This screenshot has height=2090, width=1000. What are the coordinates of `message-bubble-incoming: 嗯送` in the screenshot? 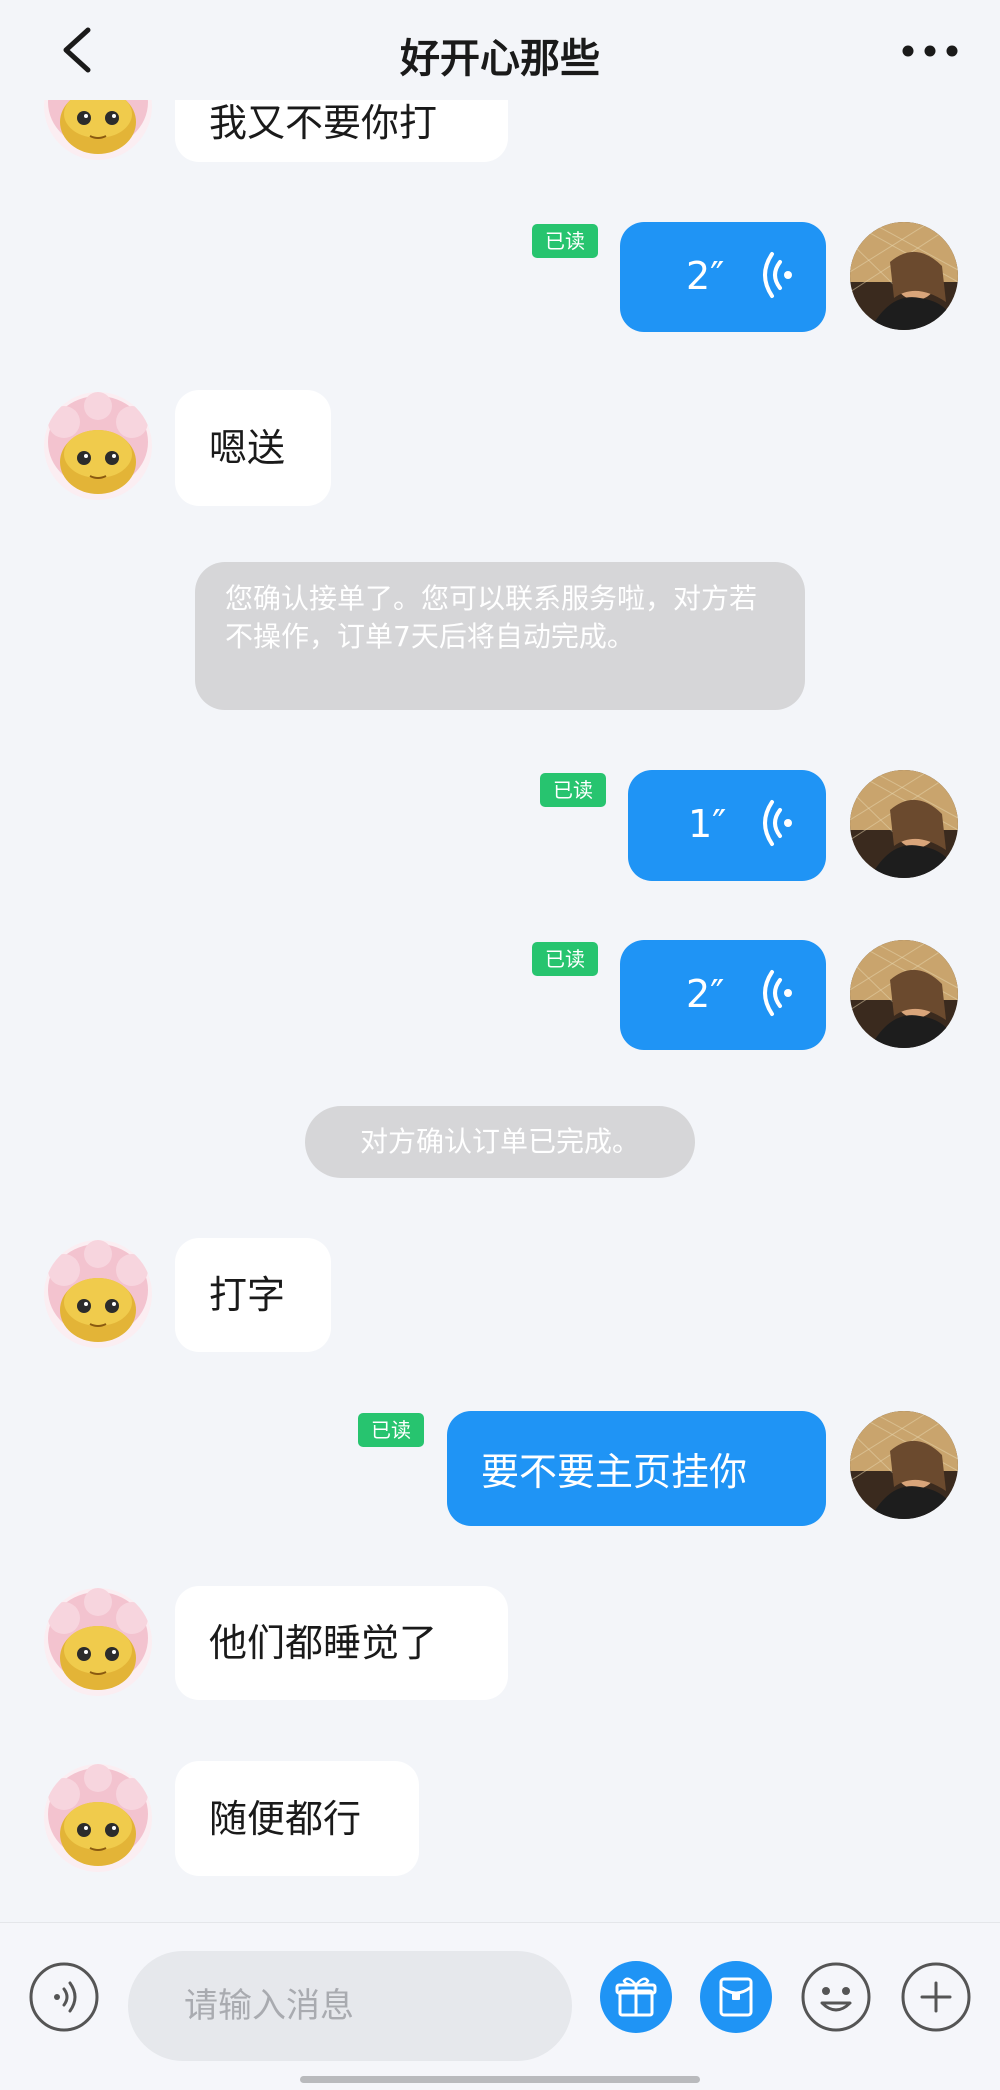 It's located at (253, 448).